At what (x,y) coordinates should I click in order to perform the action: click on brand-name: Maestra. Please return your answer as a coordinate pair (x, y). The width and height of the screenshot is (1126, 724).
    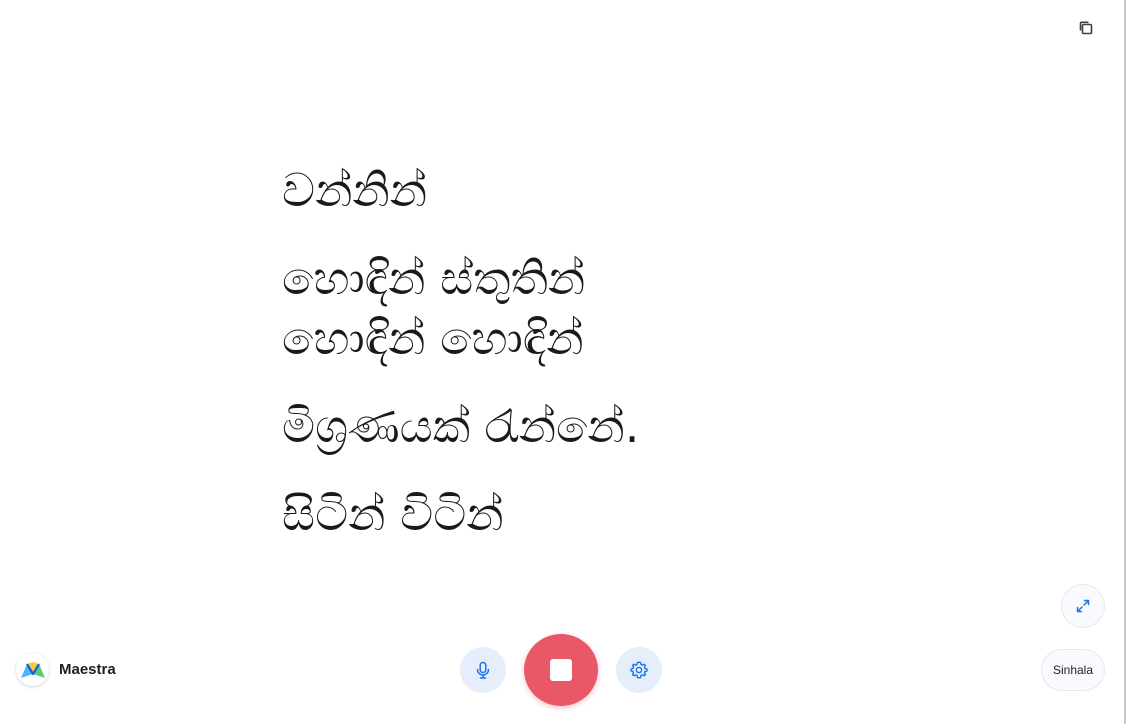
    Looking at the image, I should click on (87, 669).